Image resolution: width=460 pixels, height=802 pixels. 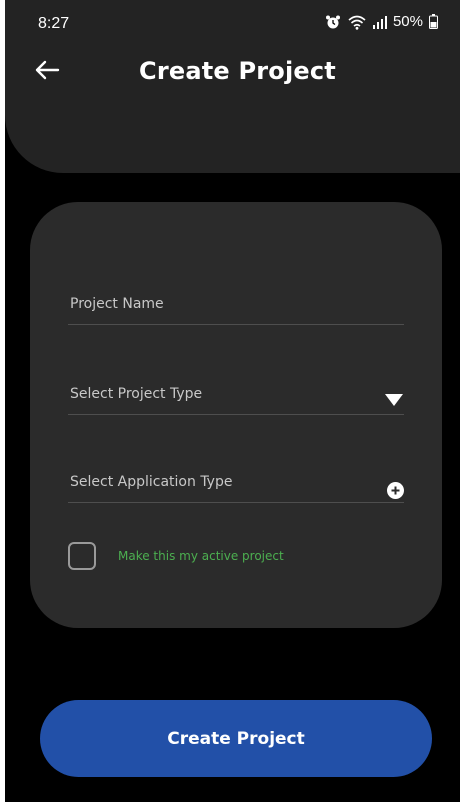 I want to click on project-type-placeholder: Select Project Type, so click(x=136, y=394).